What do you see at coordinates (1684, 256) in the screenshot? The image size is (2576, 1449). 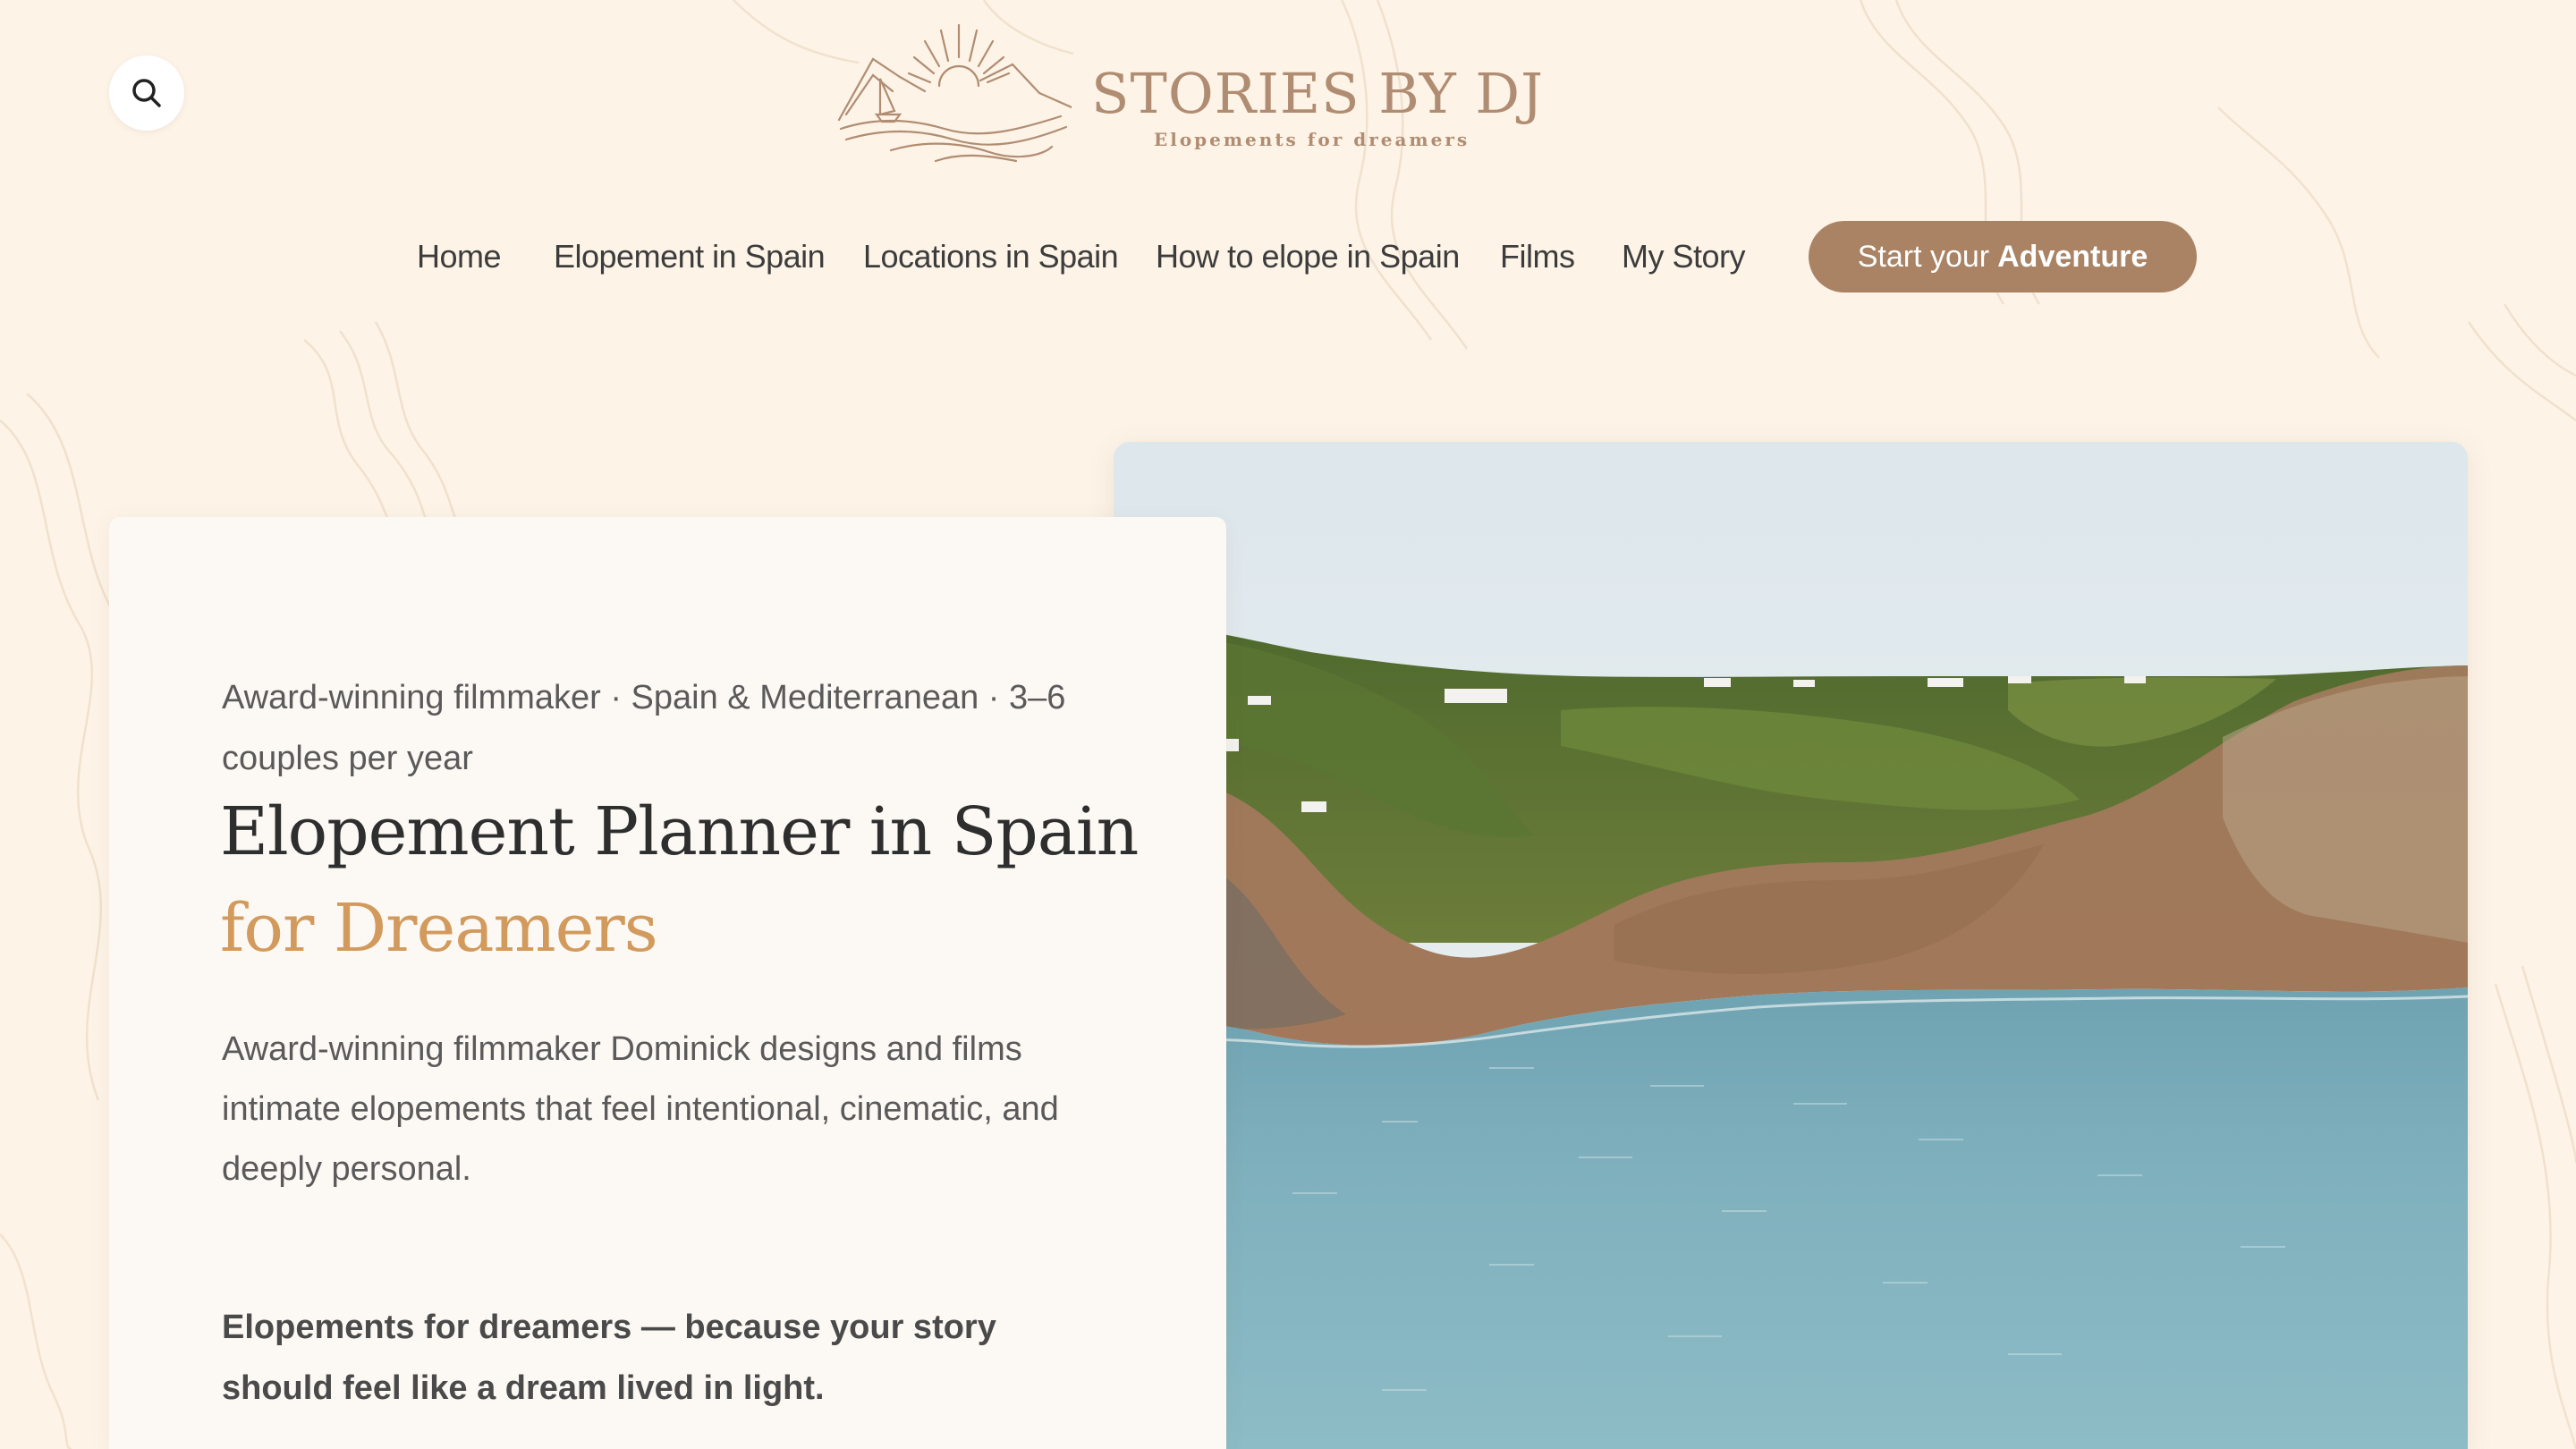 I see `nav-item-my-story: My Story` at bounding box center [1684, 256].